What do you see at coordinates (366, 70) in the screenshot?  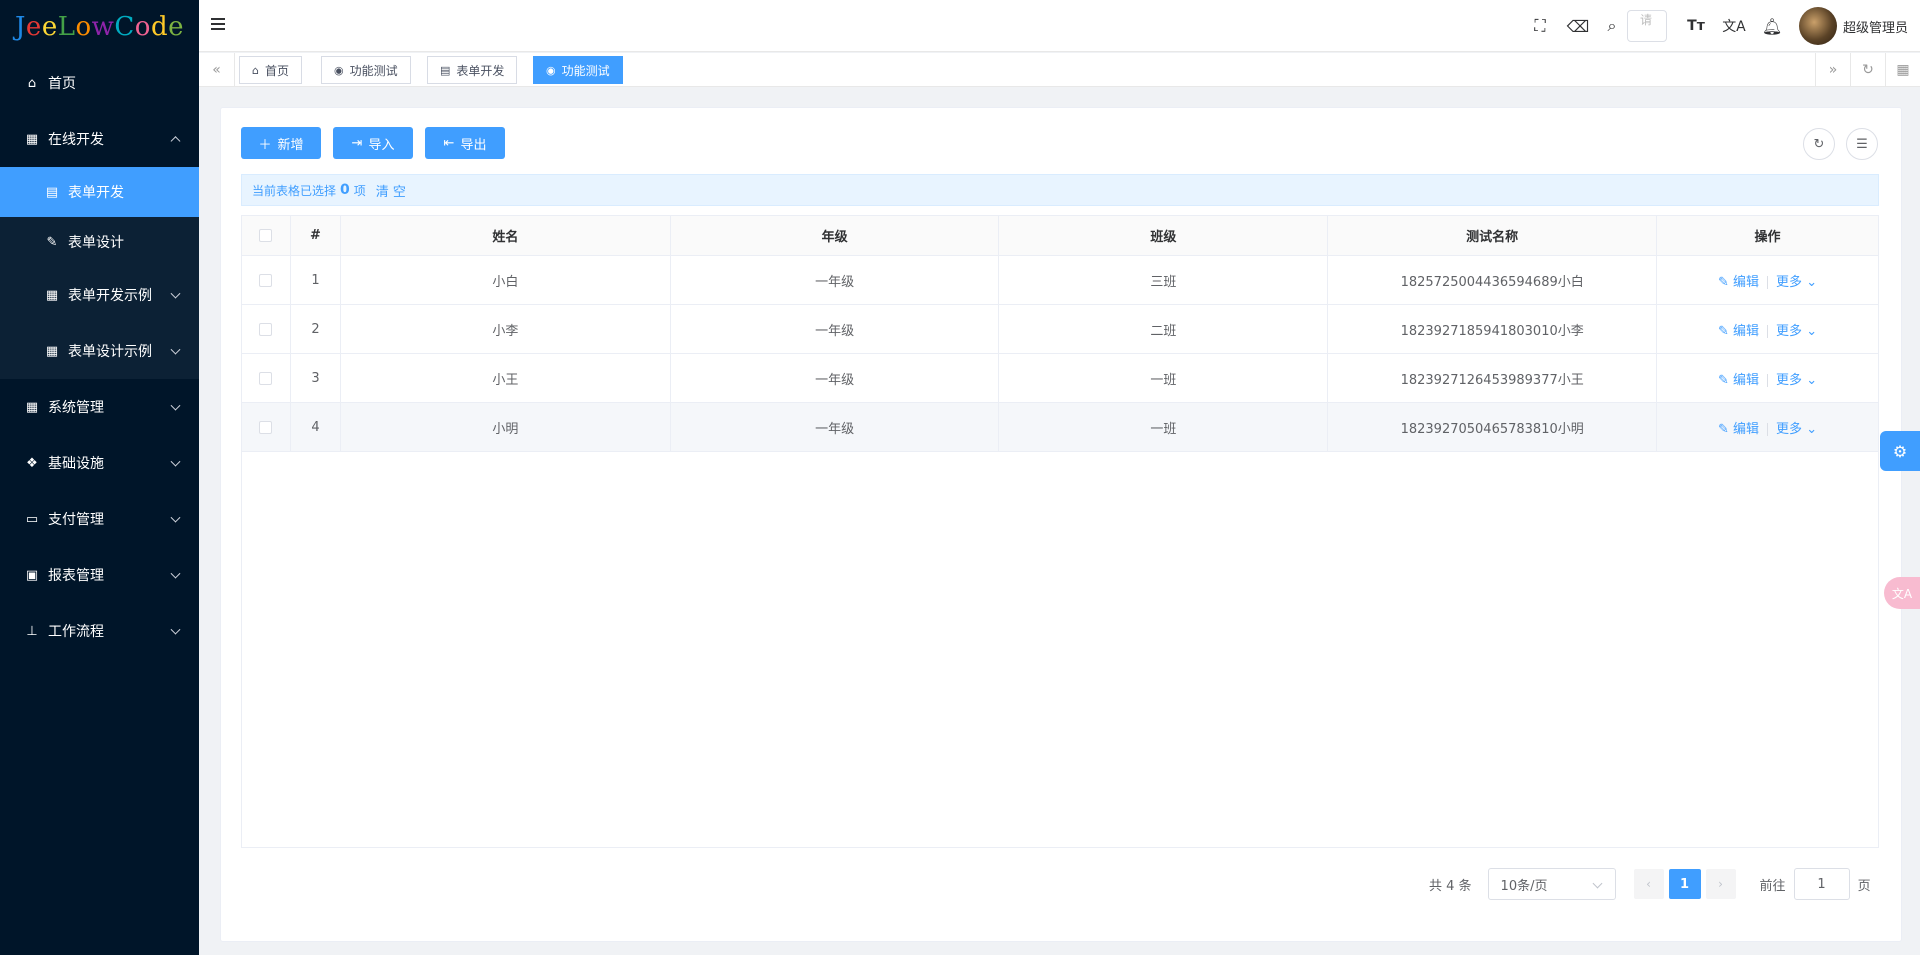 I see `tab-function-test: ◉ 功能测试` at bounding box center [366, 70].